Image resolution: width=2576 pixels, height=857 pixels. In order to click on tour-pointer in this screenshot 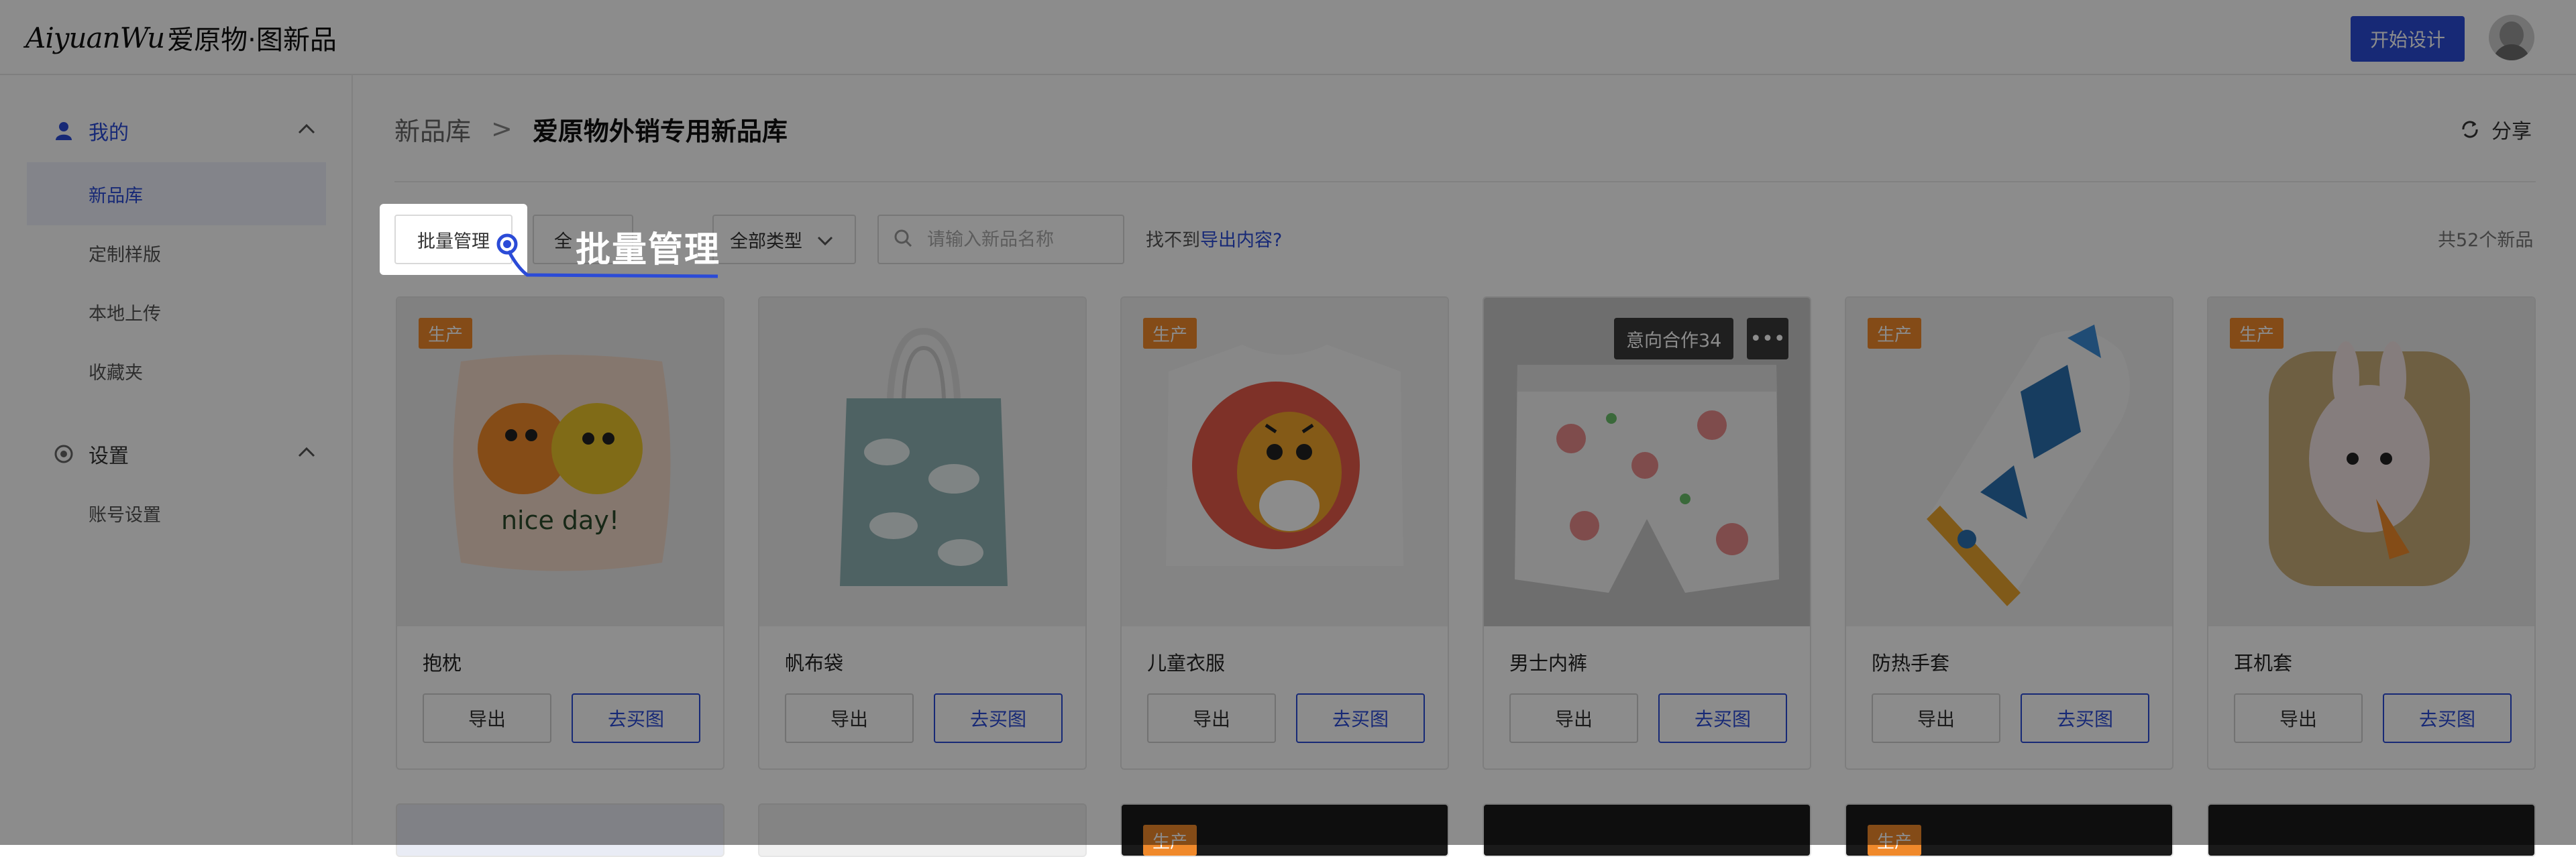, I will do `click(607, 255)`.